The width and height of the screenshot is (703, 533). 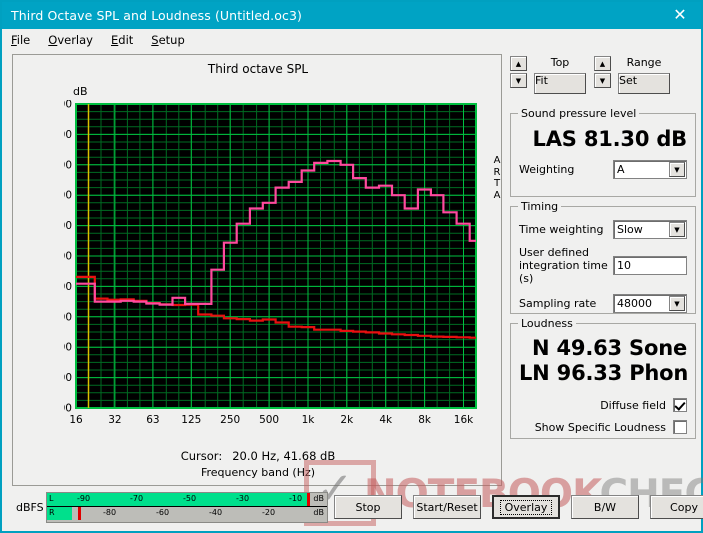 I want to click on range-labels: Range Set, so click(x=644, y=75).